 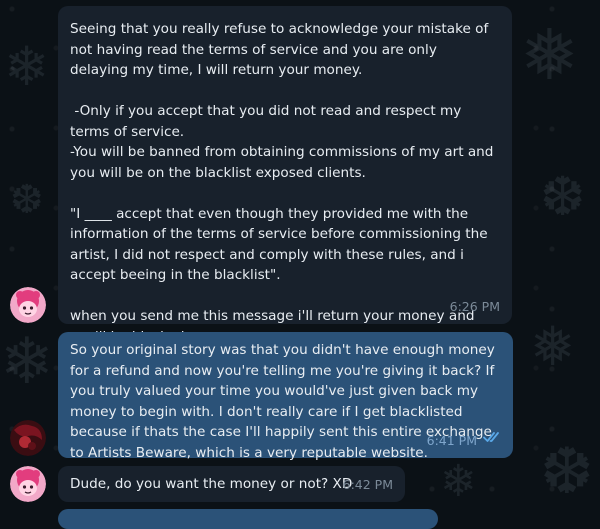 What do you see at coordinates (493, 439) in the screenshot?
I see `double-check-icon` at bounding box center [493, 439].